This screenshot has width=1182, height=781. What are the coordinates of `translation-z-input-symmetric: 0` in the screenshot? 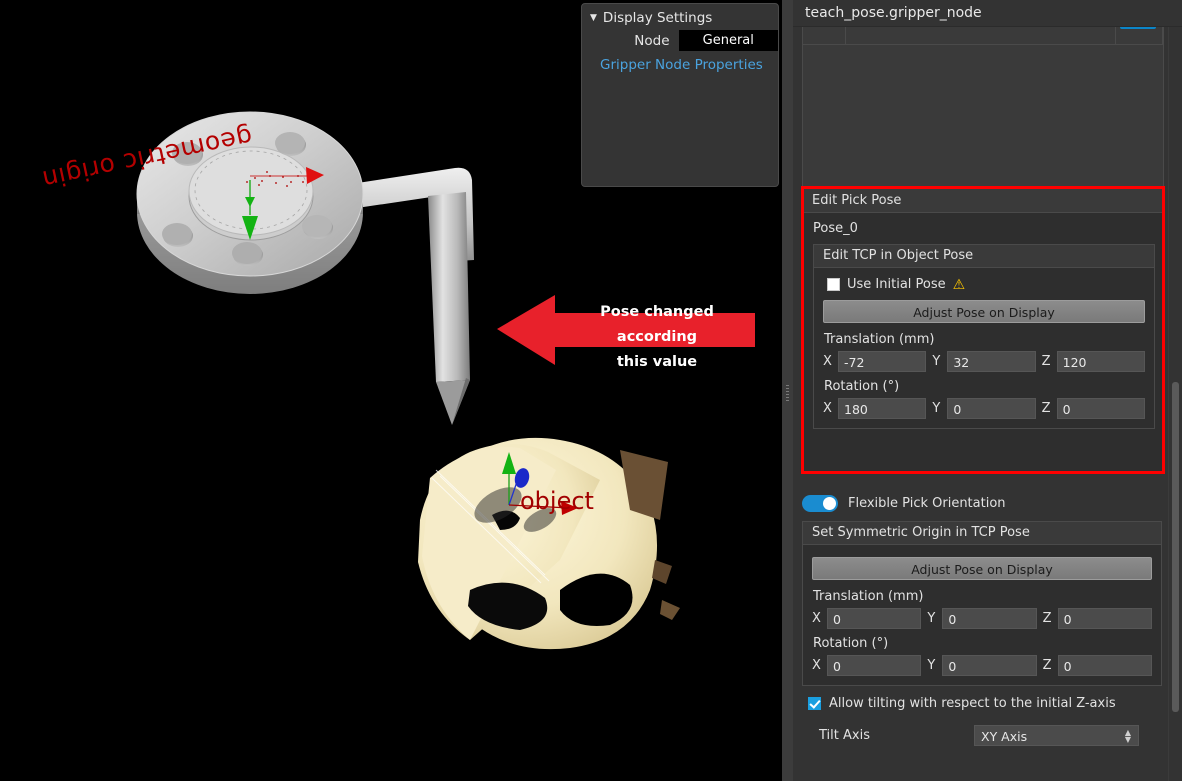 It's located at (1104, 618).